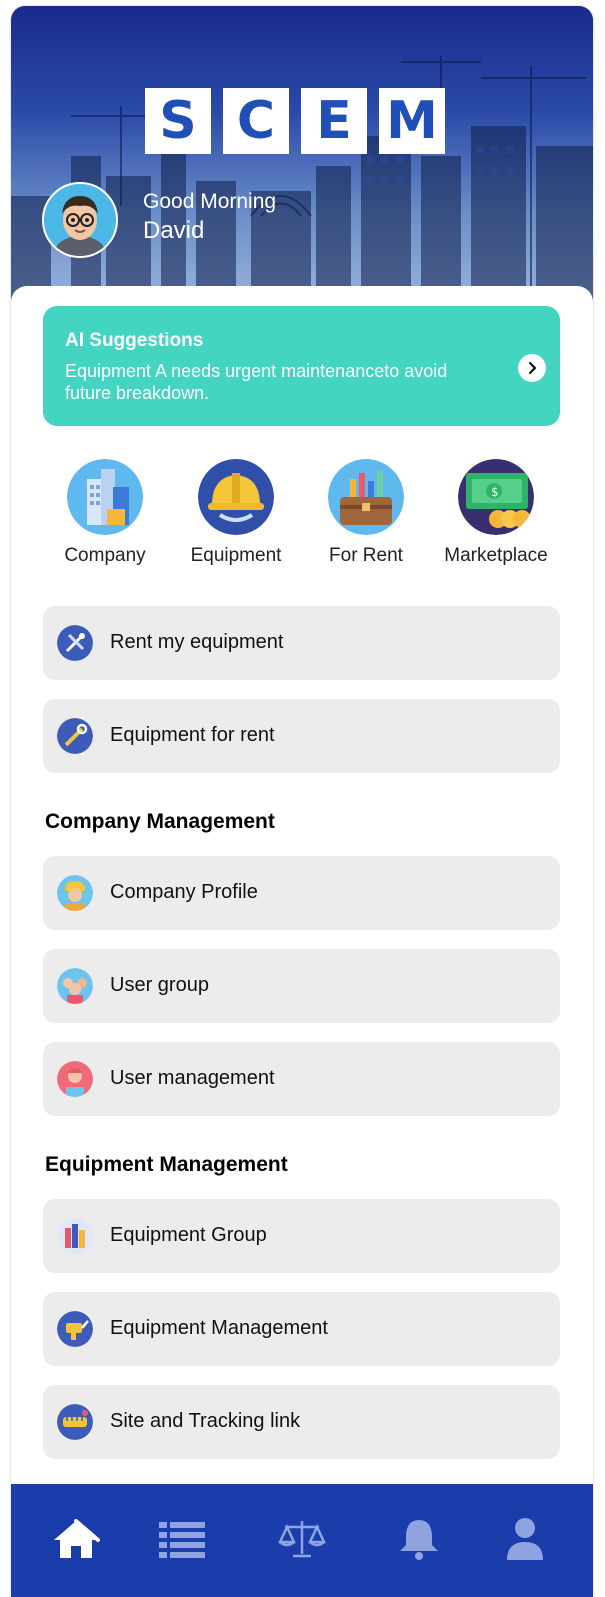 This screenshot has width=605, height=1597. Describe the element at coordinates (160, 821) in the screenshot. I see `section-title-company: Company Management` at that location.